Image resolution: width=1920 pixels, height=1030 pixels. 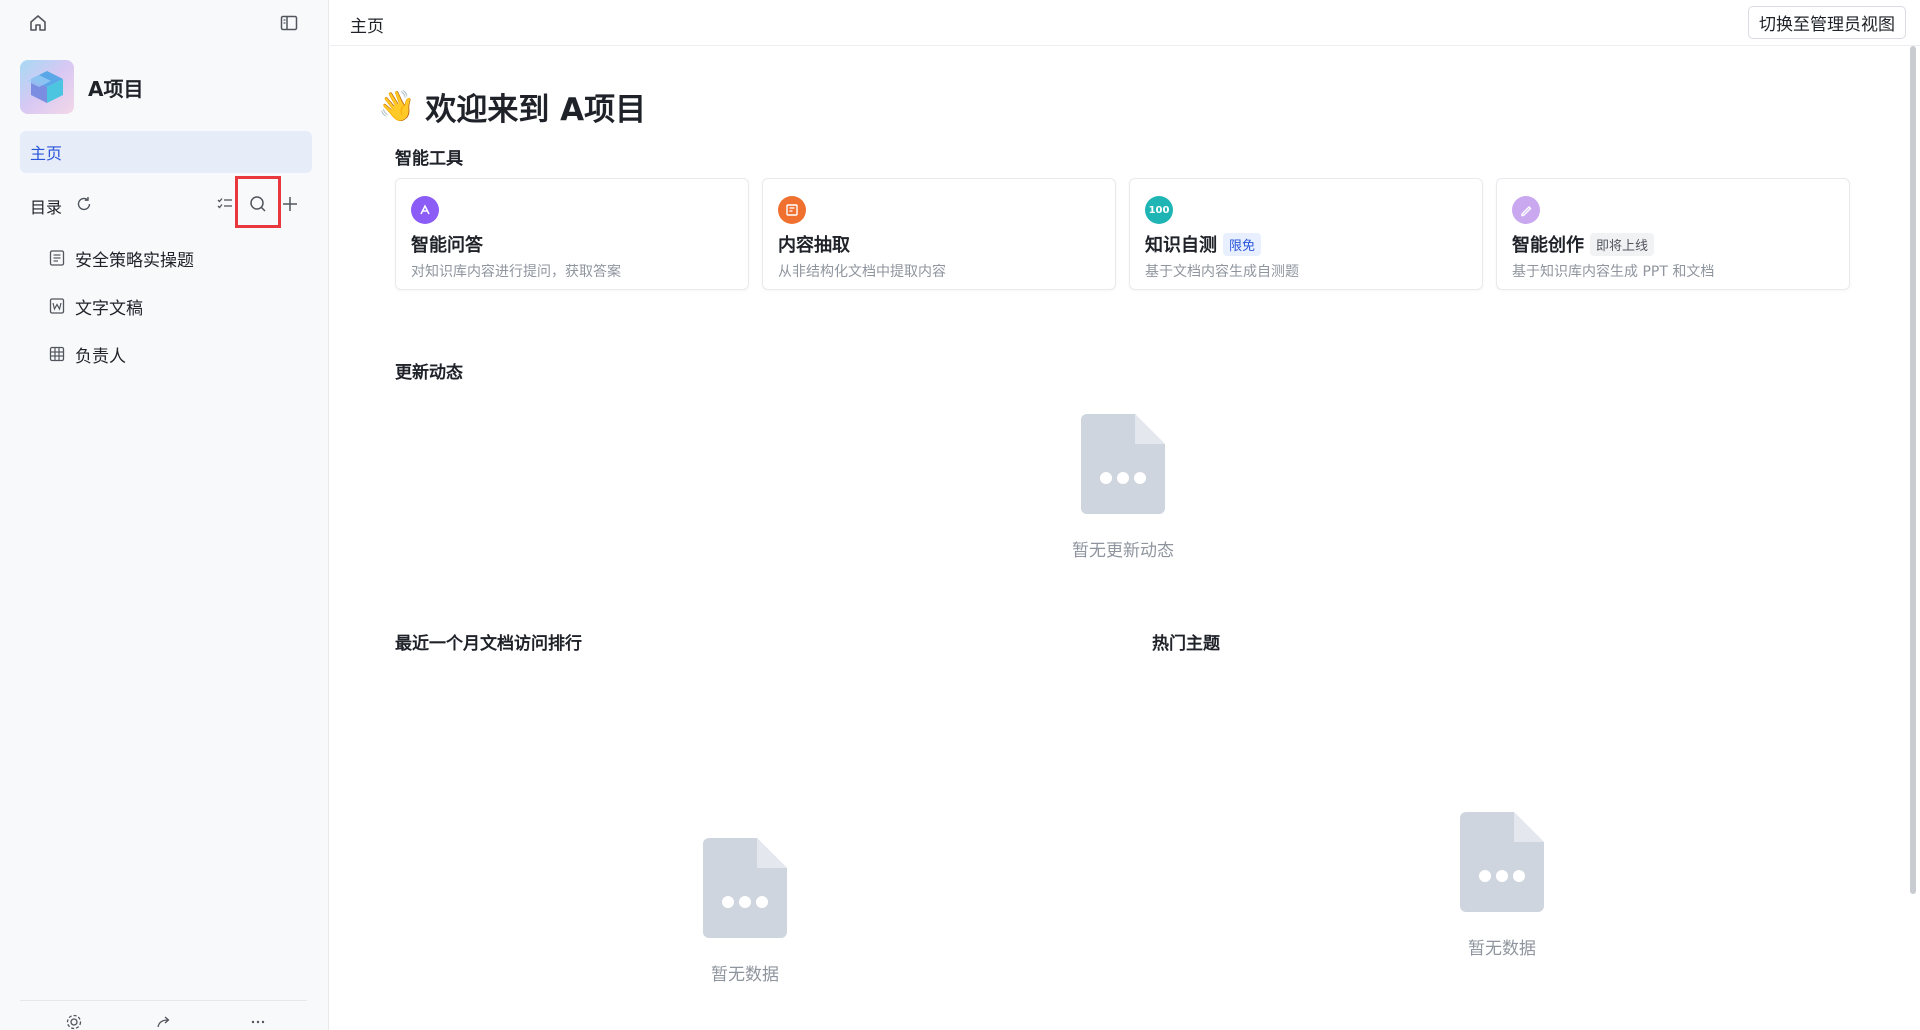 What do you see at coordinates (1123, 551) in the screenshot?
I see `updates-empty-text: 暂无更新动态` at bounding box center [1123, 551].